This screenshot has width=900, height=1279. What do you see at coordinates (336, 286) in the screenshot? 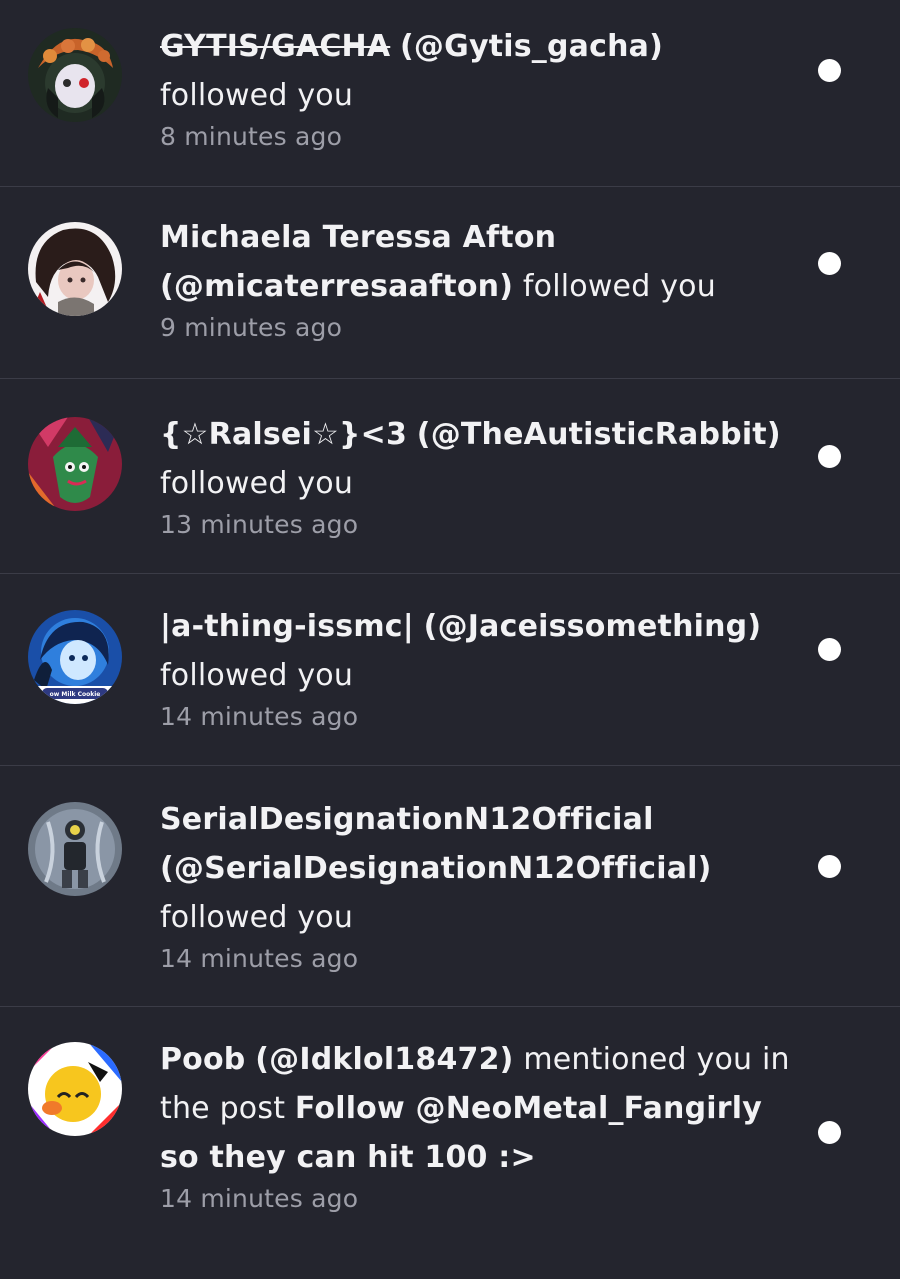
I see `user-handle: (@micaterresaafton)` at bounding box center [336, 286].